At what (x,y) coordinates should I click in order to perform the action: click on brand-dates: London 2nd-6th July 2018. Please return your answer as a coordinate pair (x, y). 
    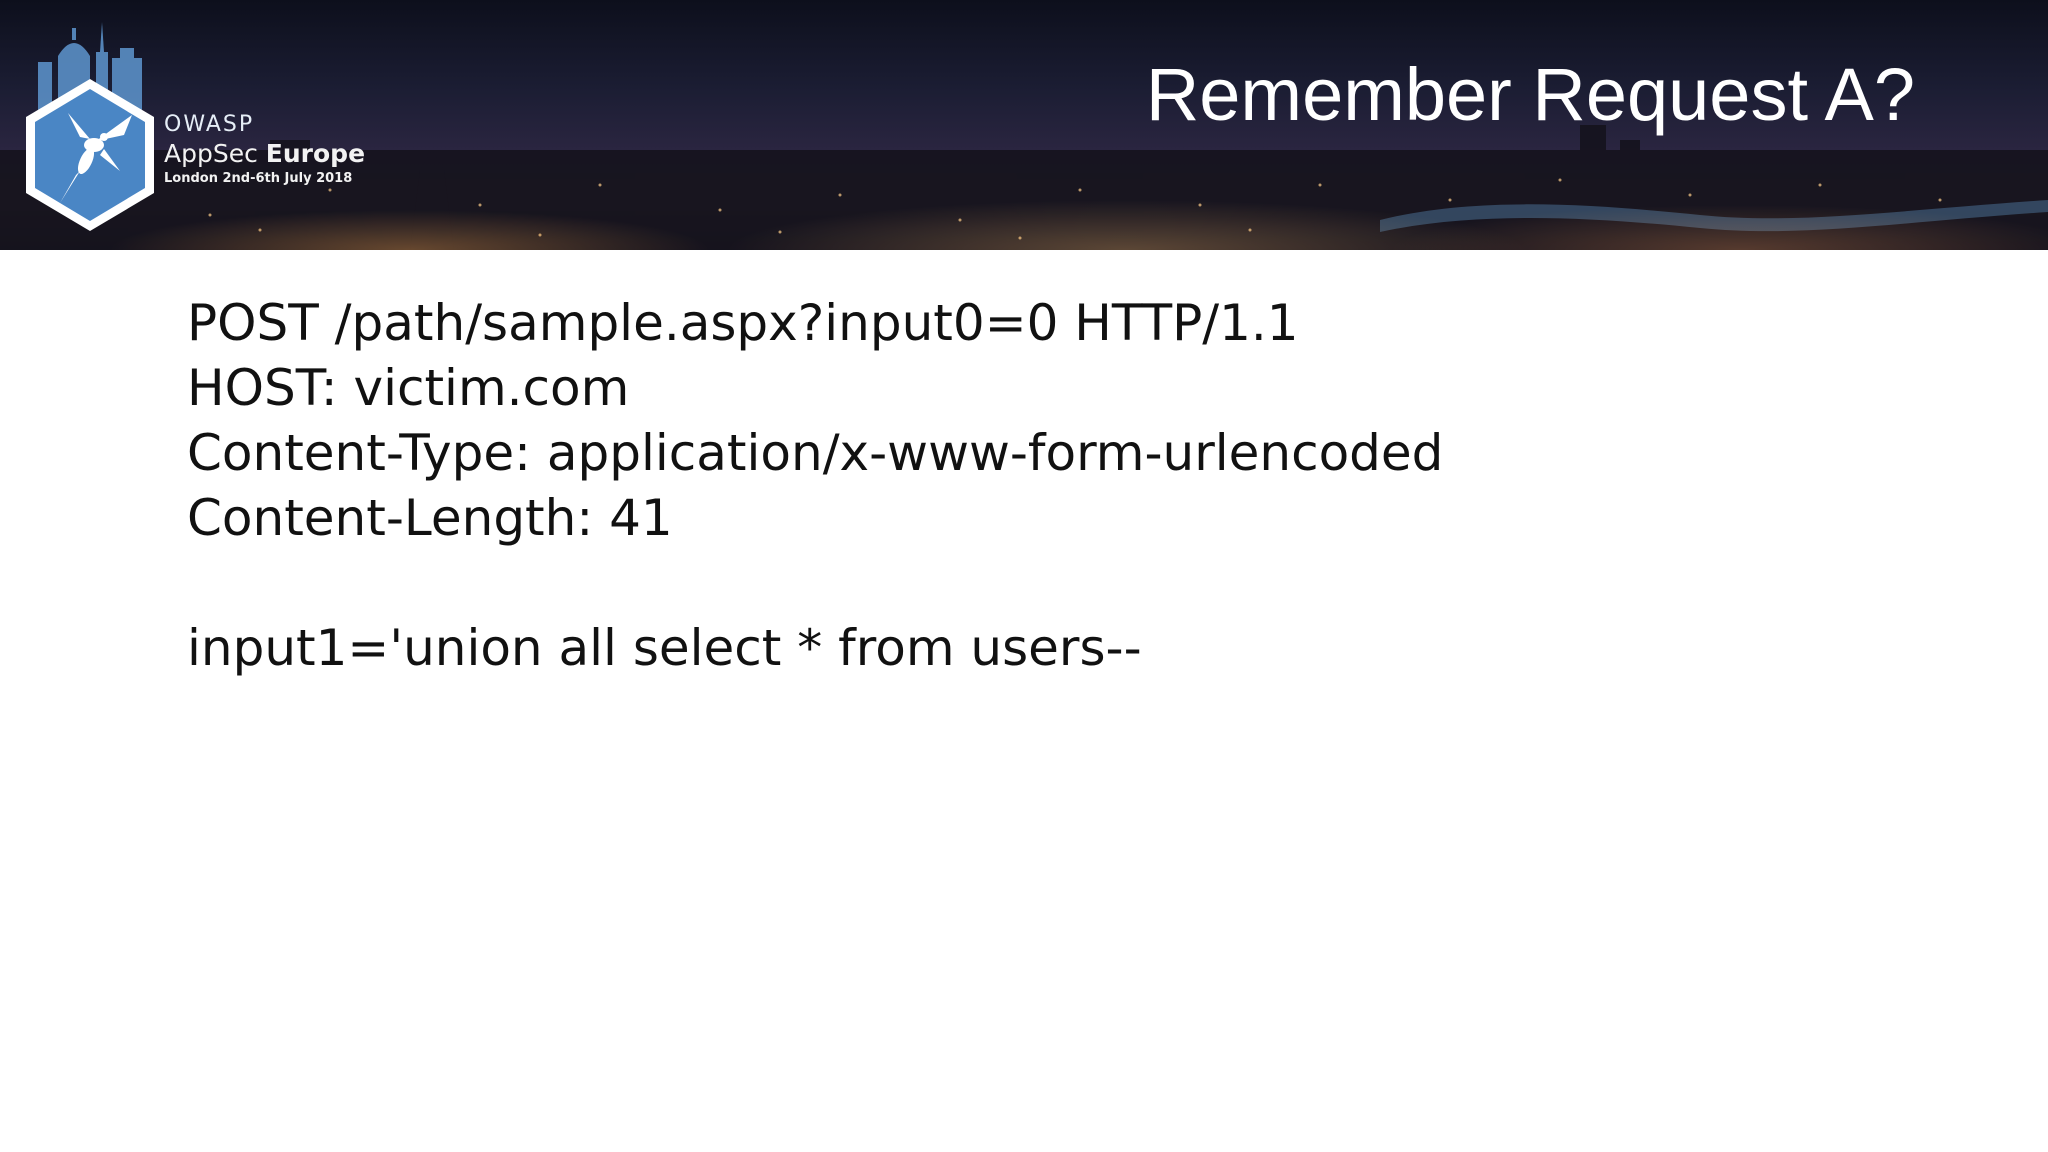
    Looking at the image, I should click on (258, 178).